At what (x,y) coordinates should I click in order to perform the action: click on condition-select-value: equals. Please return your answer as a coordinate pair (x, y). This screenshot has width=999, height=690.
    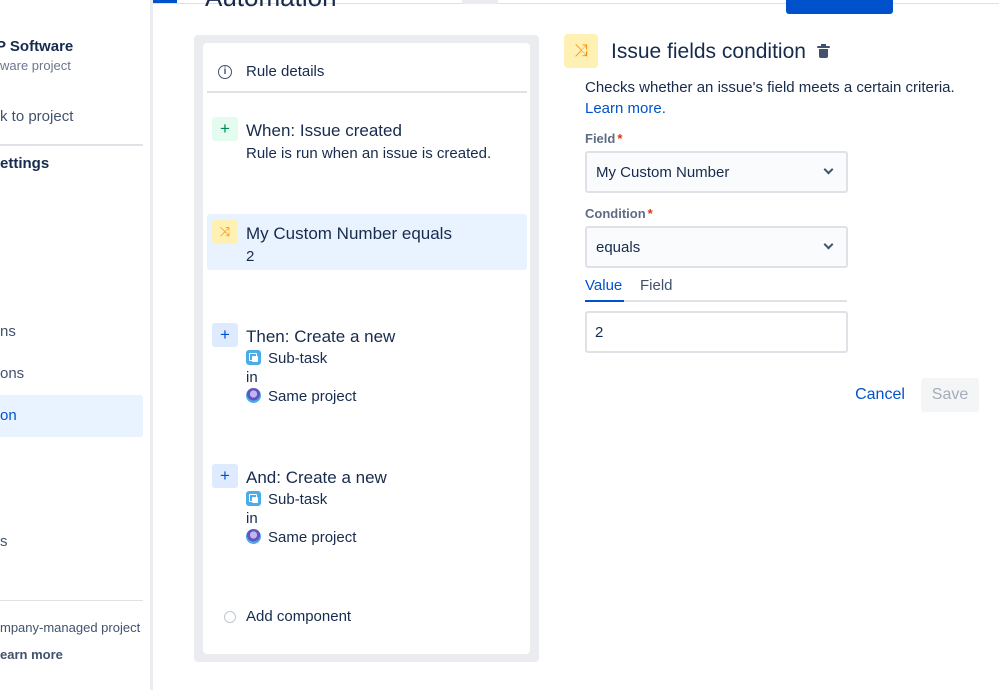
    Looking at the image, I should click on (618, 247).